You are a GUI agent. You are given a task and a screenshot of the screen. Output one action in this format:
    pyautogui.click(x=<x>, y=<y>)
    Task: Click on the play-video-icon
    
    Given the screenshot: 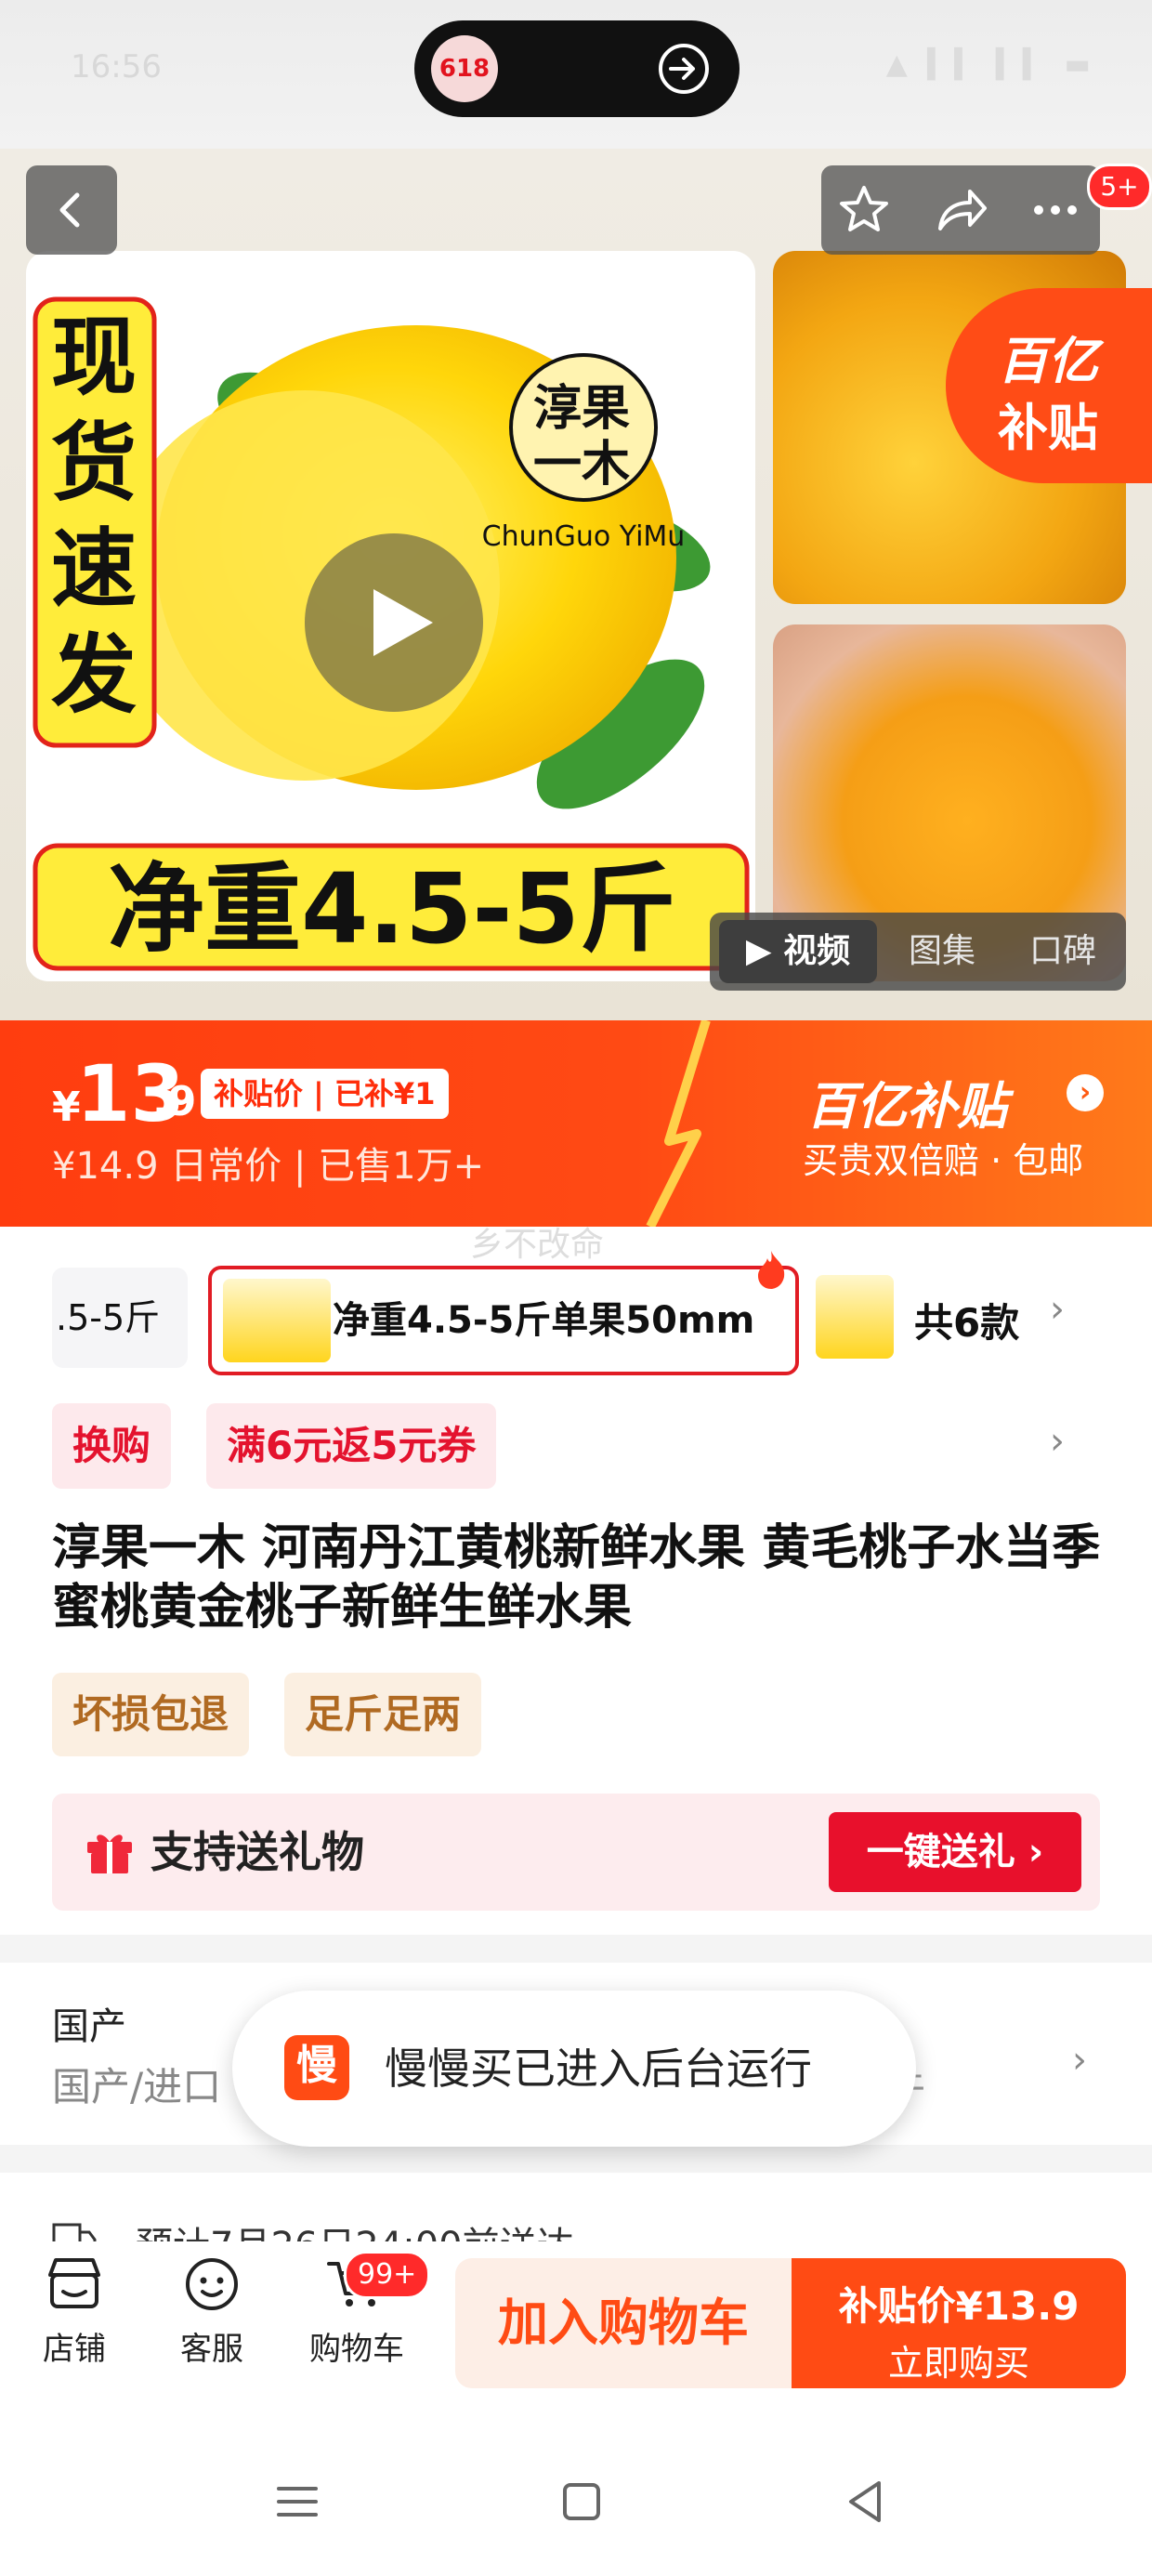 What is the action you would take?
    pyautogui.click(x=394, y=623)
    